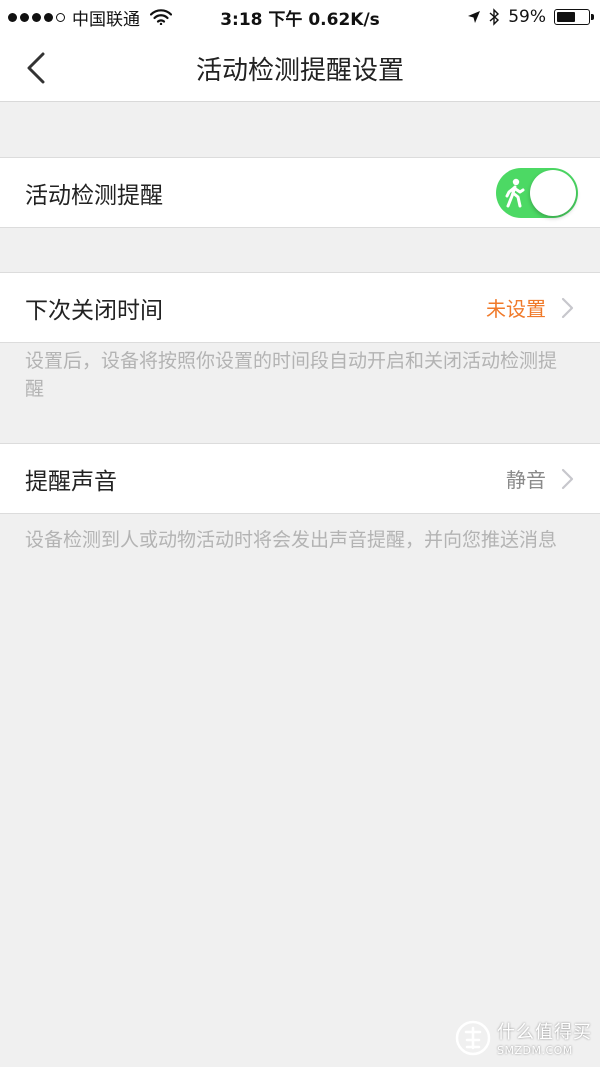  I want to click on next-close-time-label: 下次关闭时间, so click(94, 310).